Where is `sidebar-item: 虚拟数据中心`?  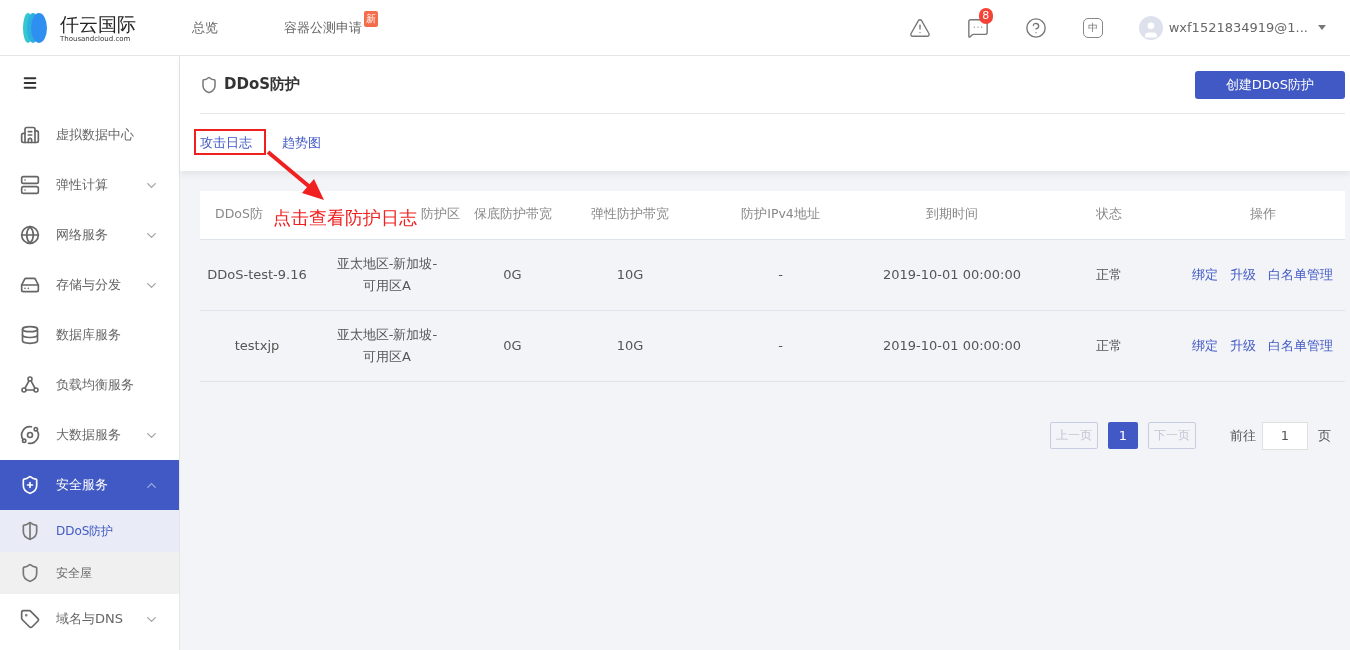 sidebar-item: 虚拟数据中心 is located at coordinates (89, 135).